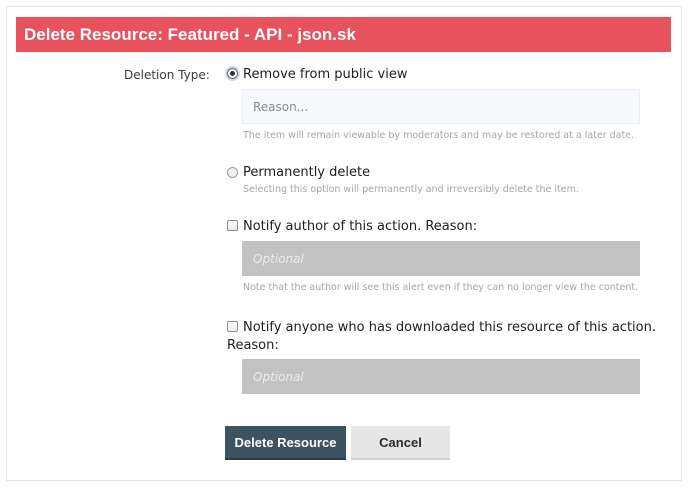 The width and height of the screenshot is (689, 487). Describe the element at coordinates (253, 345) in the screenshot. I see `notify-downloaders-reason-label: Reason:` at that location.